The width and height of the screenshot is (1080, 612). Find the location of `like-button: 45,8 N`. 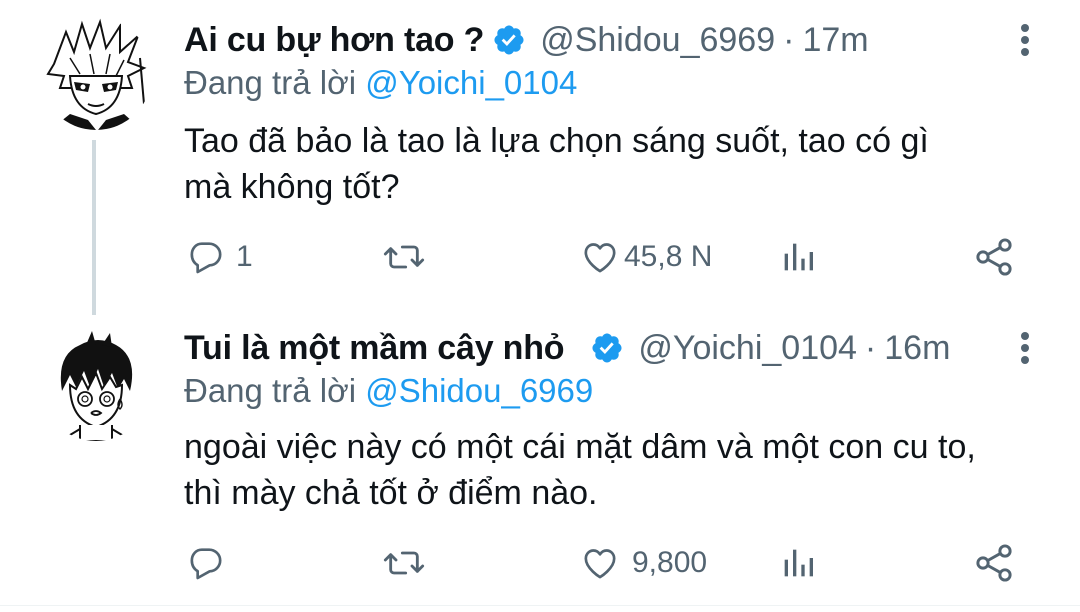

like-button: 45,8 N is located at coordinates (646, 257).